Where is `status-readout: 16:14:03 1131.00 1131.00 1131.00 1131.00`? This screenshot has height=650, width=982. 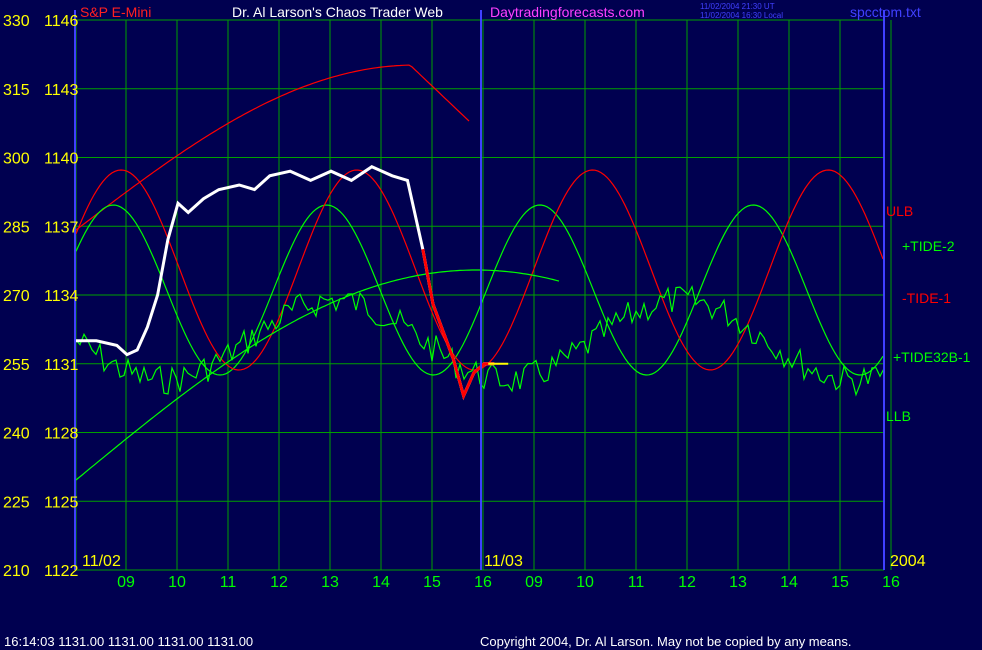
status-readout: 16:14:03 1131.00 1131.00 1131.00 1131.00 is located at coordinates (128, 641).